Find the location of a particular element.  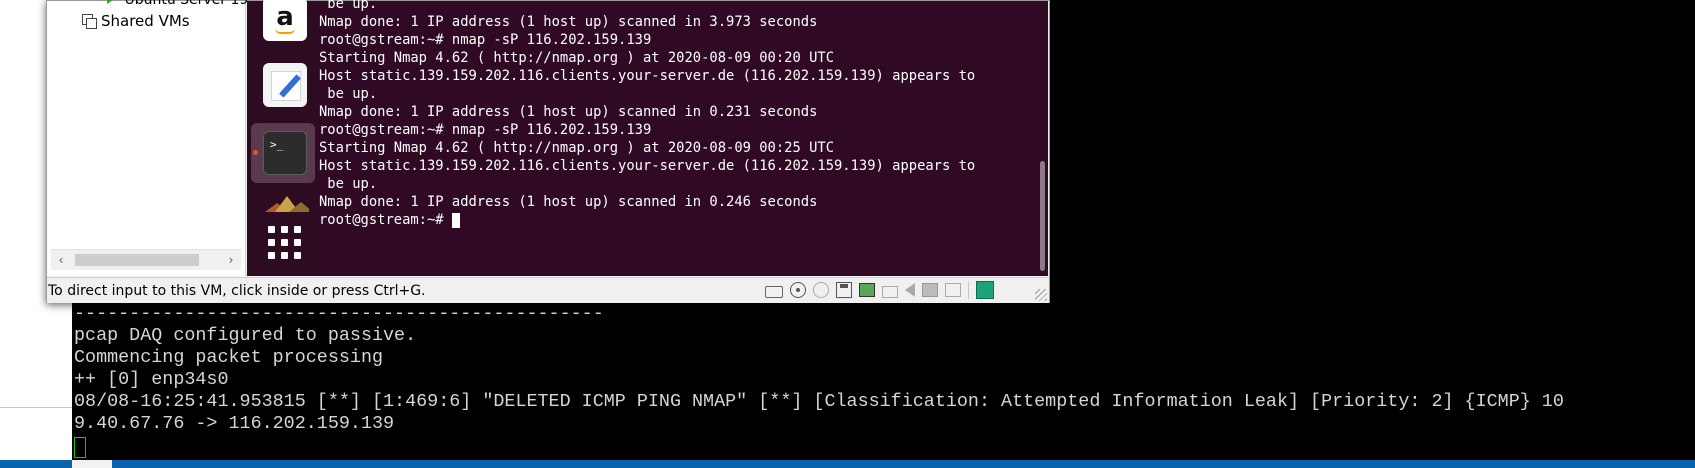

window-resize-grip-icon is located at coordinates (1041, 295).